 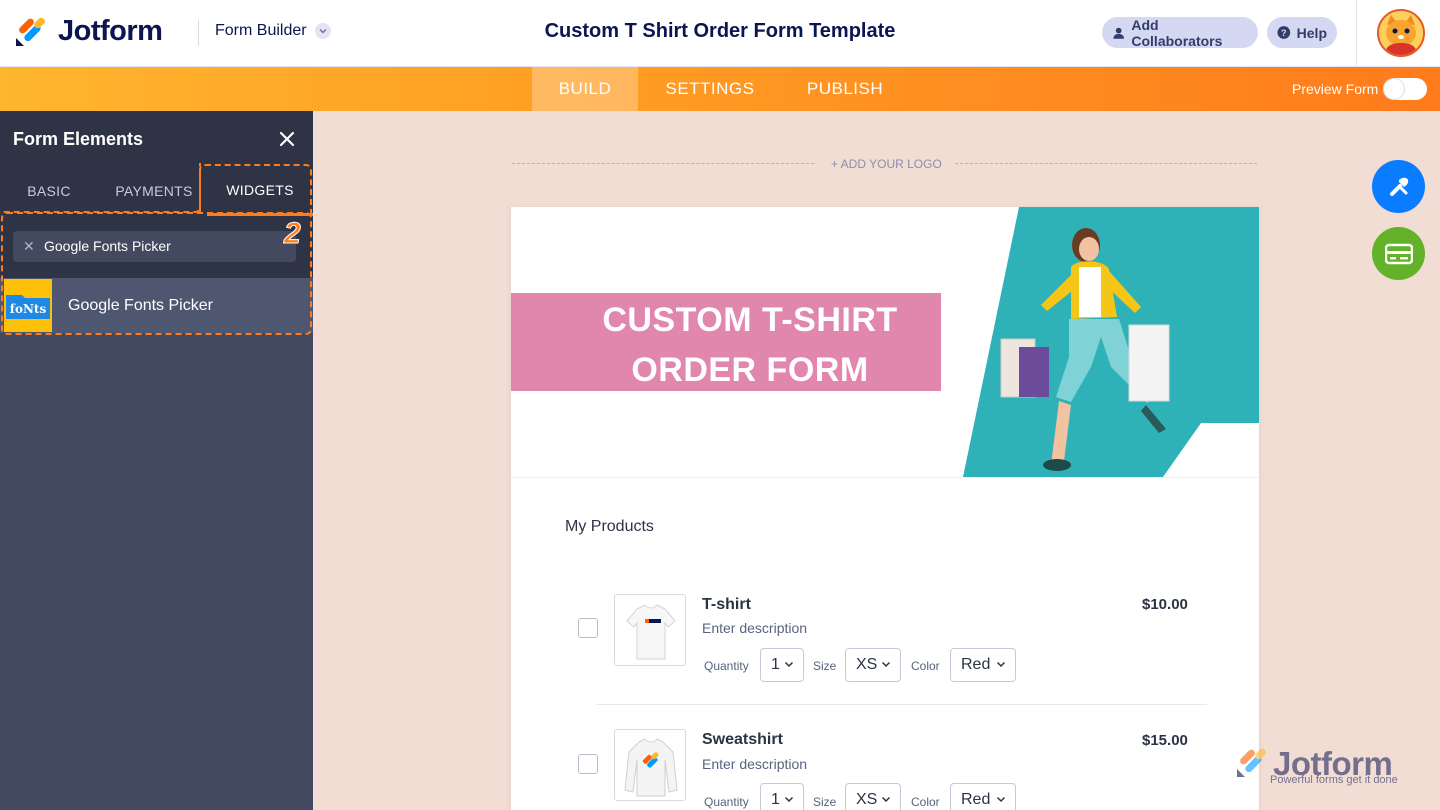 What do you see at coordinates (650, 630) in the screenshot?
I see `product-image-tshirt` at bounding box center [650, 630].